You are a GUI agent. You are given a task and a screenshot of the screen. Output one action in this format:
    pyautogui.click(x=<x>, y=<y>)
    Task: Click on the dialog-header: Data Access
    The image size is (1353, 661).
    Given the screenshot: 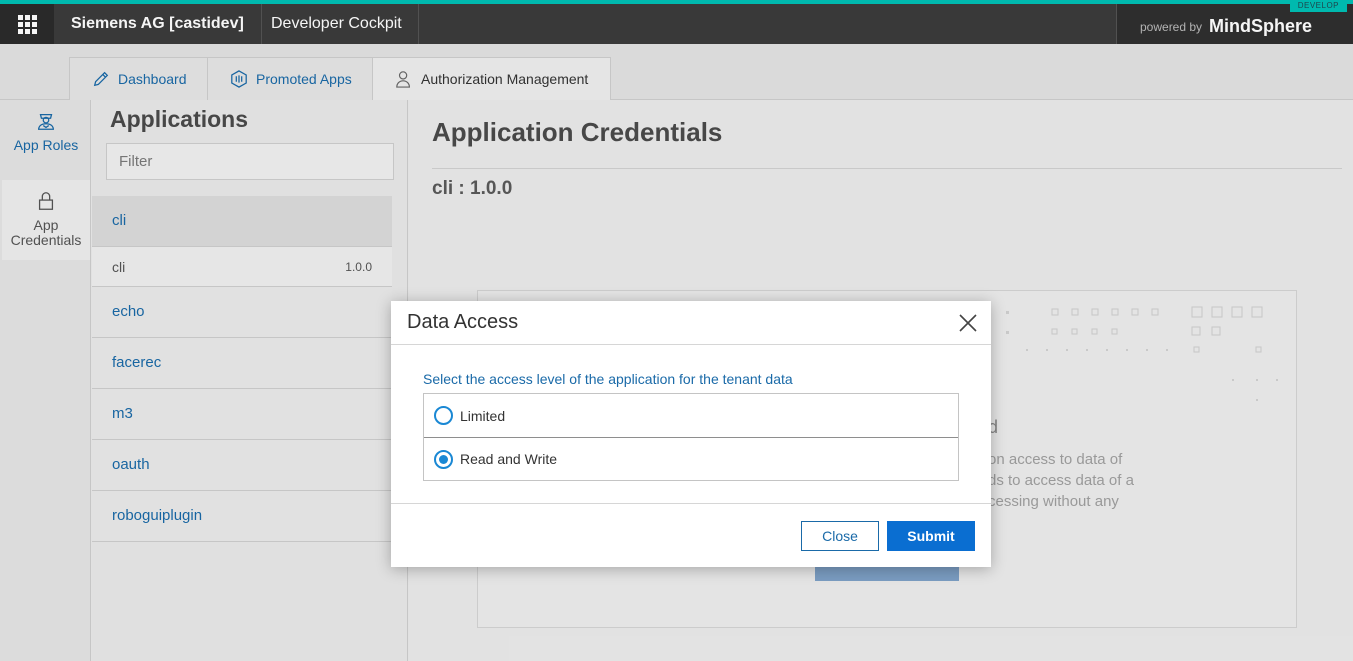 What is the action you would take?
    pyautogui.click(x=691, y=323)
    